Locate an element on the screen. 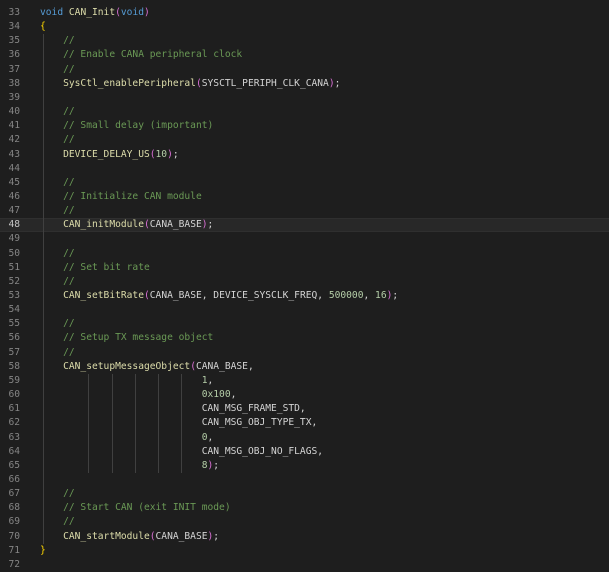 This screenshot has height=572, width=609. code-line: 44 is located at coordinates (304, 169).